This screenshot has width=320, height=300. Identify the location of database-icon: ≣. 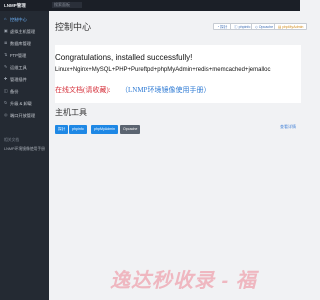
(6, 42).